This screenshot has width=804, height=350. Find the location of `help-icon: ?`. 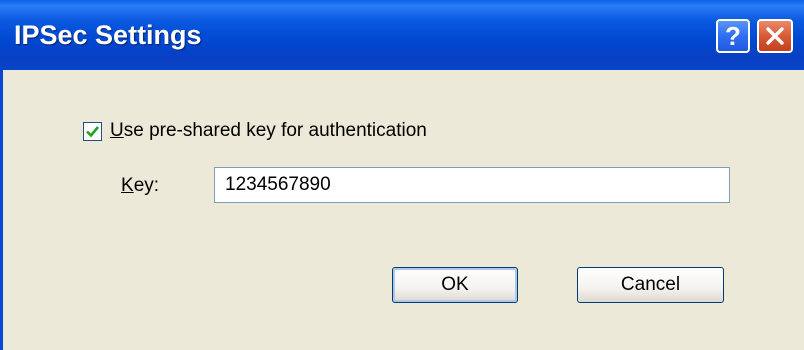

help-icon: ? is located at coordinates (733, 35).